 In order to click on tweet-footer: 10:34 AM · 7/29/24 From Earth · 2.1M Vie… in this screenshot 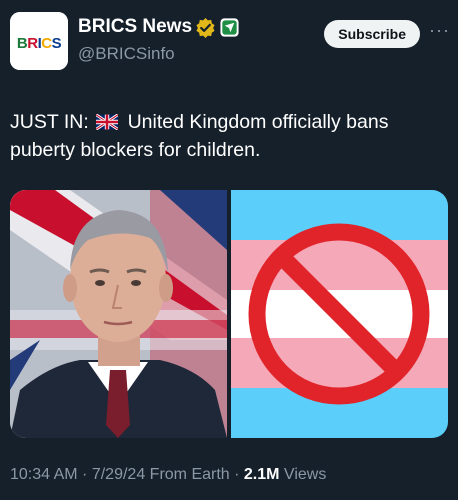, I will do `click(168, 475)`.